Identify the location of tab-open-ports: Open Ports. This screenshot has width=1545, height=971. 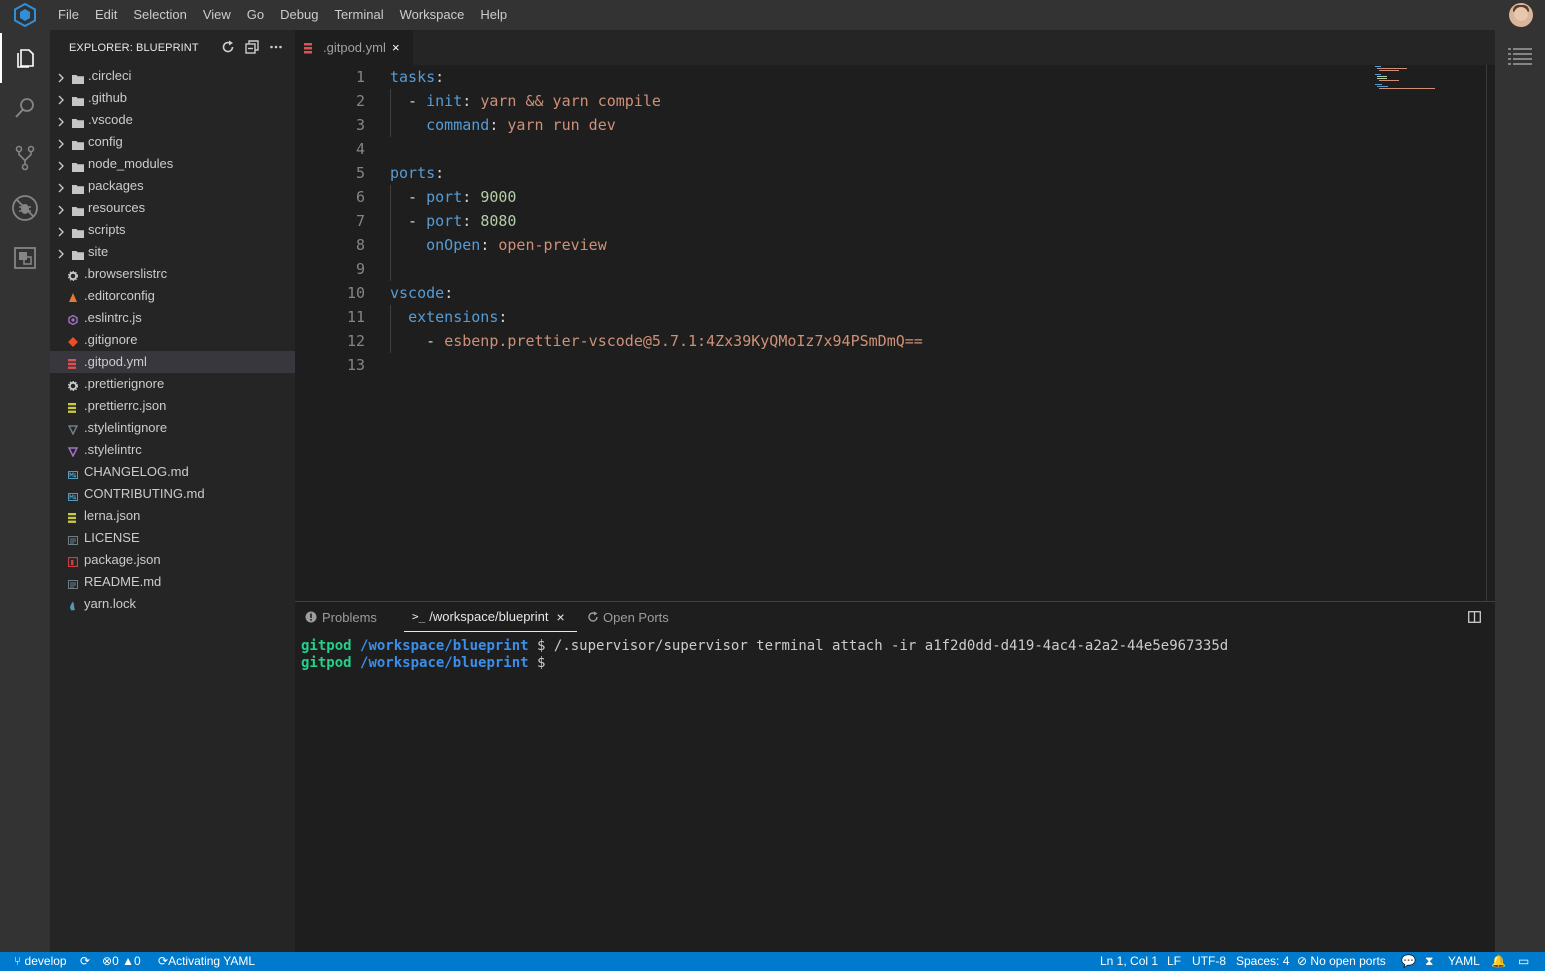
(628, 617).